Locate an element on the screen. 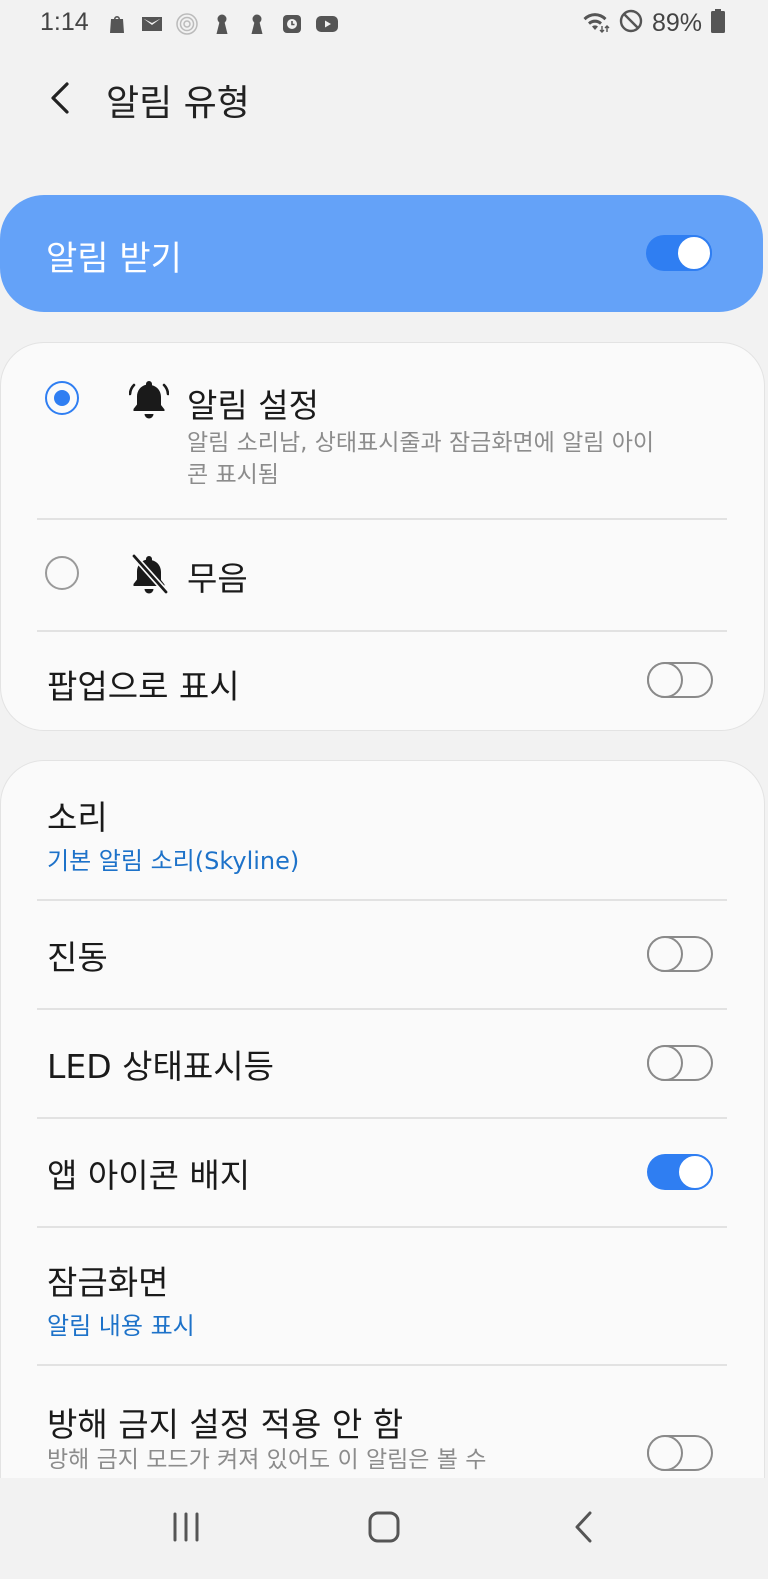 This screenshot has height=1579, width=768. home-icon is located at coordinates (384, 1527).